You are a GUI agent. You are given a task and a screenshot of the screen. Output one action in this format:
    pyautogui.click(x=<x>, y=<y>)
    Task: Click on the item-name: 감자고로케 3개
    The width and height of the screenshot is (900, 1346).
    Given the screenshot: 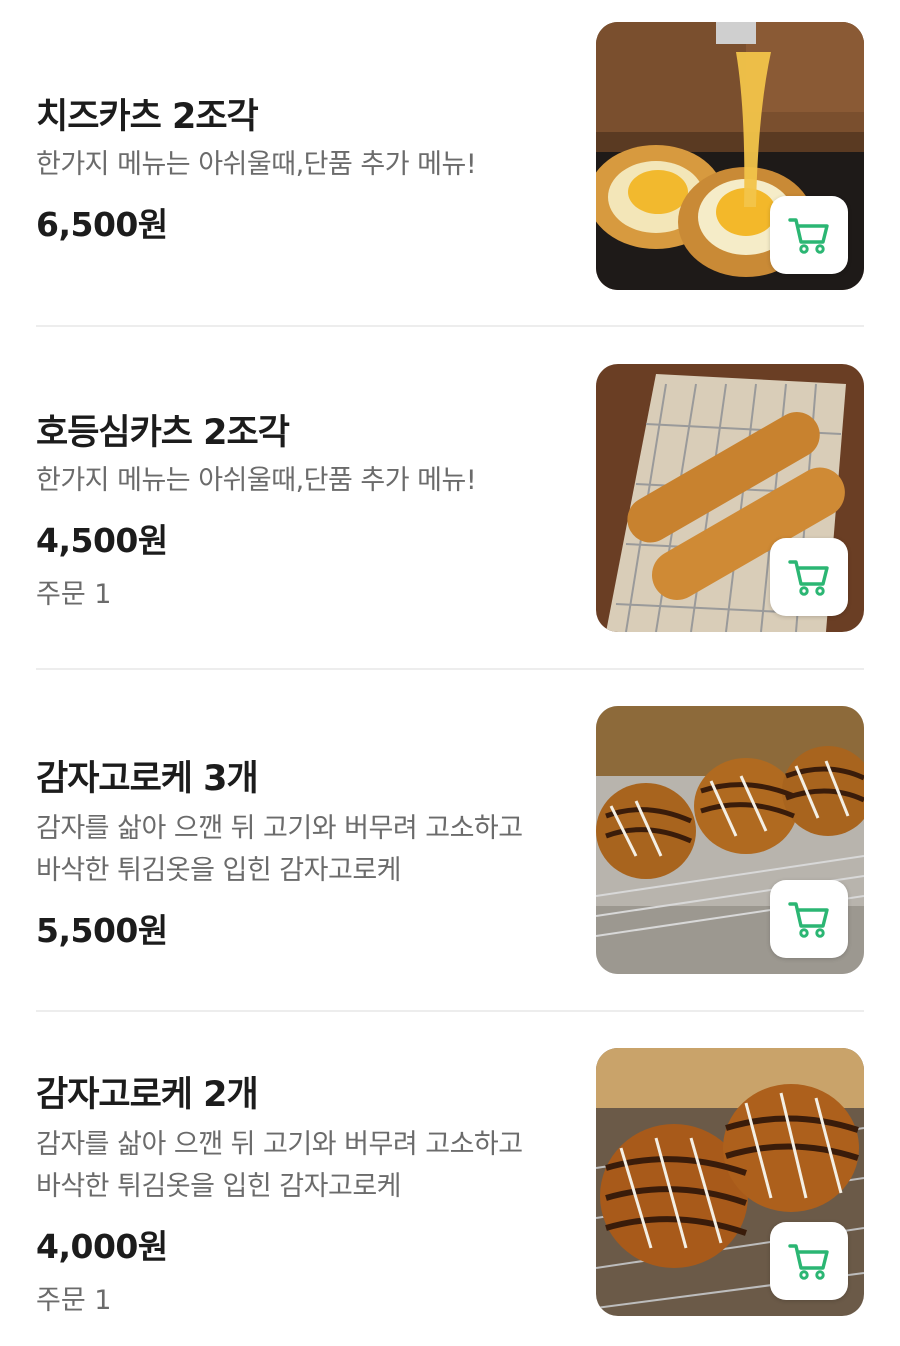 What is the action you would take?
    pyautogui.click(x=147, y=779)
    